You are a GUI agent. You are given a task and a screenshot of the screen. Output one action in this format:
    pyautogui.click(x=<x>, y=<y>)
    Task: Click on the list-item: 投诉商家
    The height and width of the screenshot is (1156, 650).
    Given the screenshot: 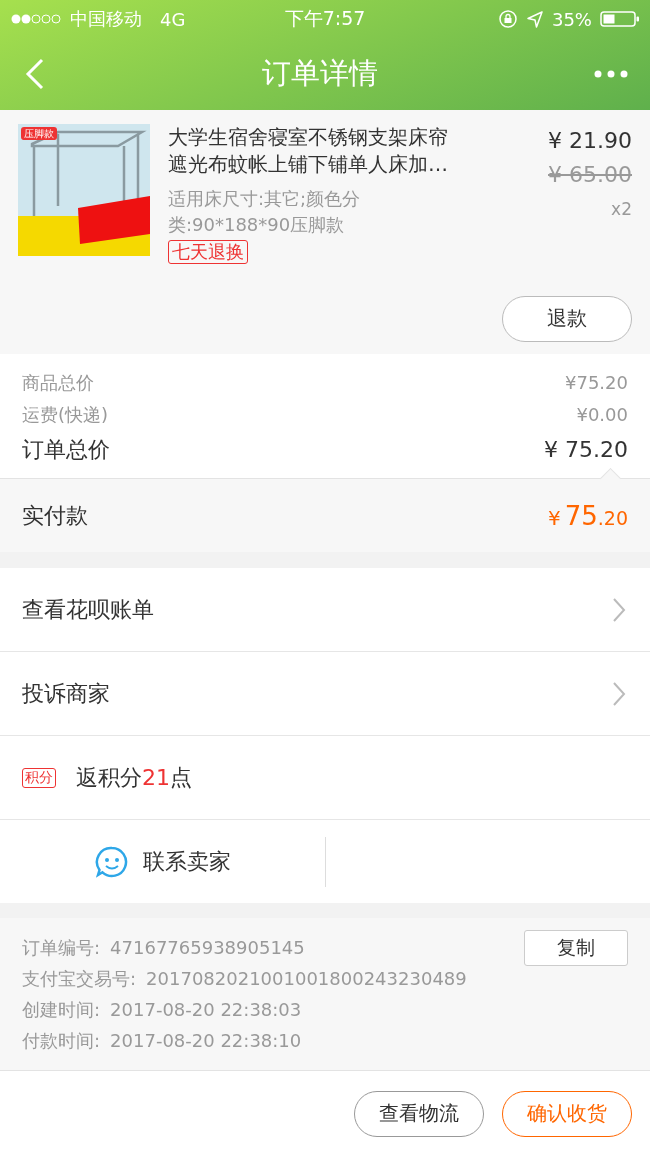 What is the action you would take?
    pyautogui.click(x=325, y=694)
    